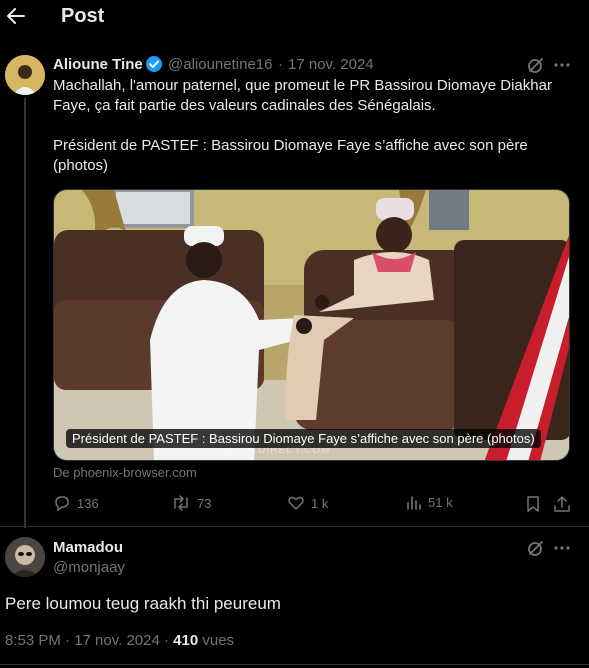 This screenshot has width=589, height=668. What do you see at coordinates (440, 502) in the screenshot?
I see `views-count: 51 k` at bounding box center [440, 502].